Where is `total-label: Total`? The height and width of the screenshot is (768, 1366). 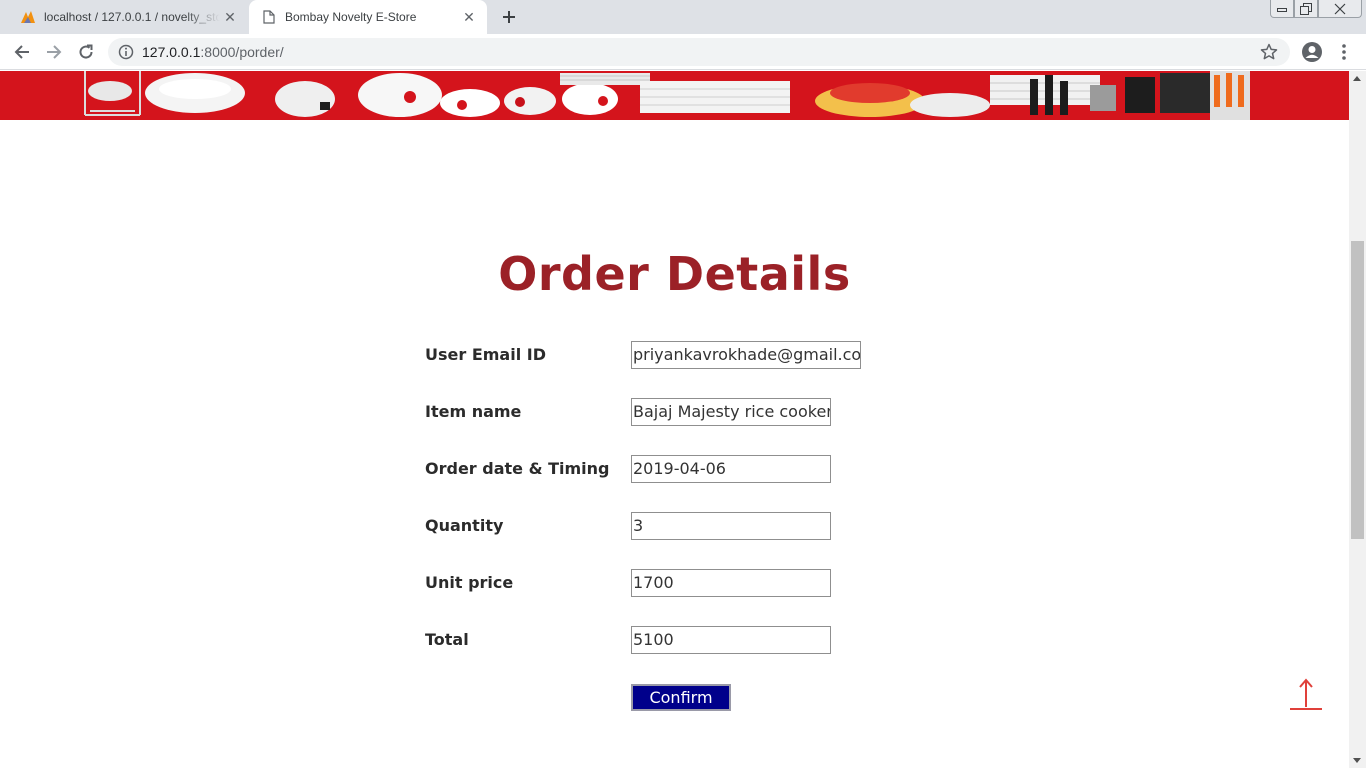 total-label: Total is located at coordinates (447, 639).